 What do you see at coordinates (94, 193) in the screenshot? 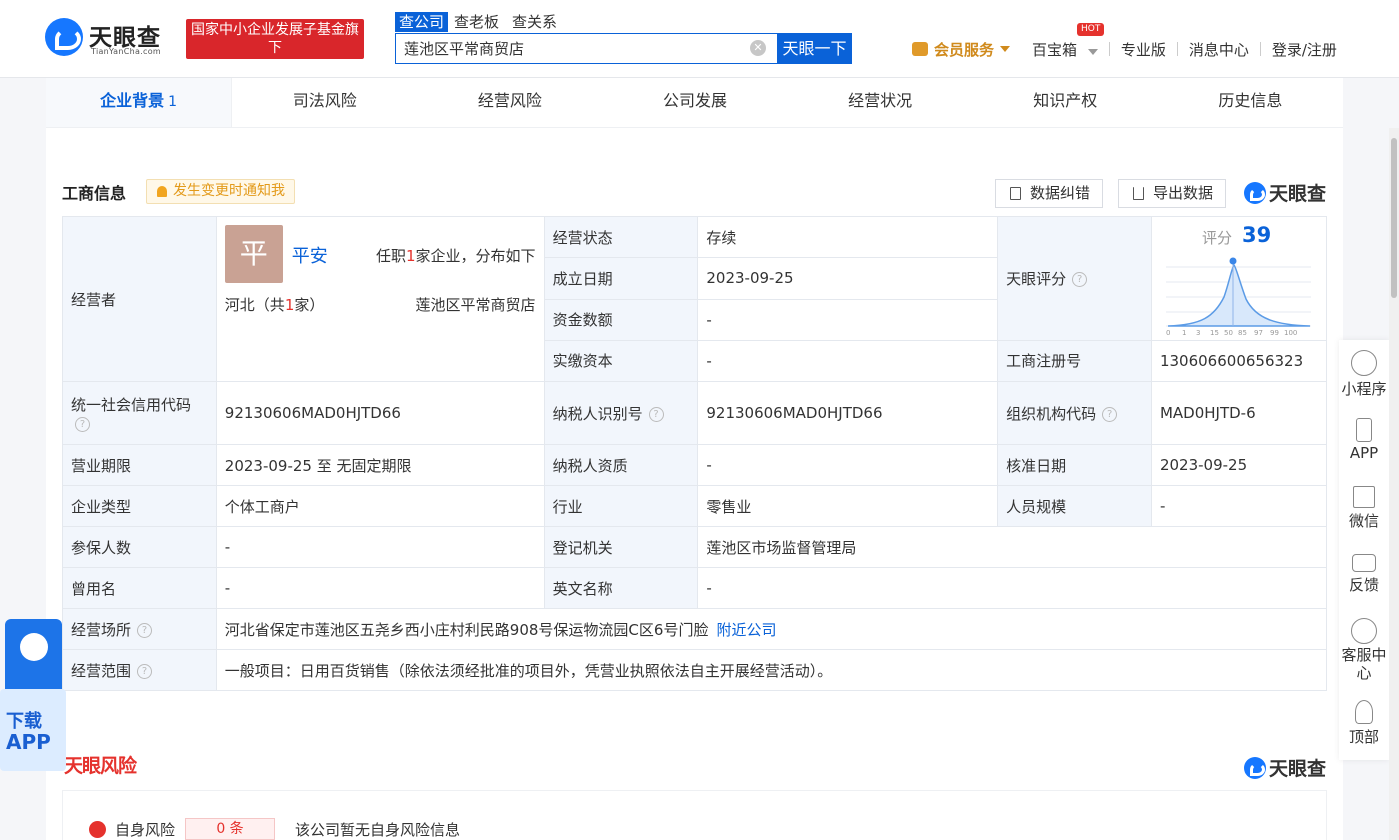
I see `section-title: 工商信息` at bounding box center [94, 193].